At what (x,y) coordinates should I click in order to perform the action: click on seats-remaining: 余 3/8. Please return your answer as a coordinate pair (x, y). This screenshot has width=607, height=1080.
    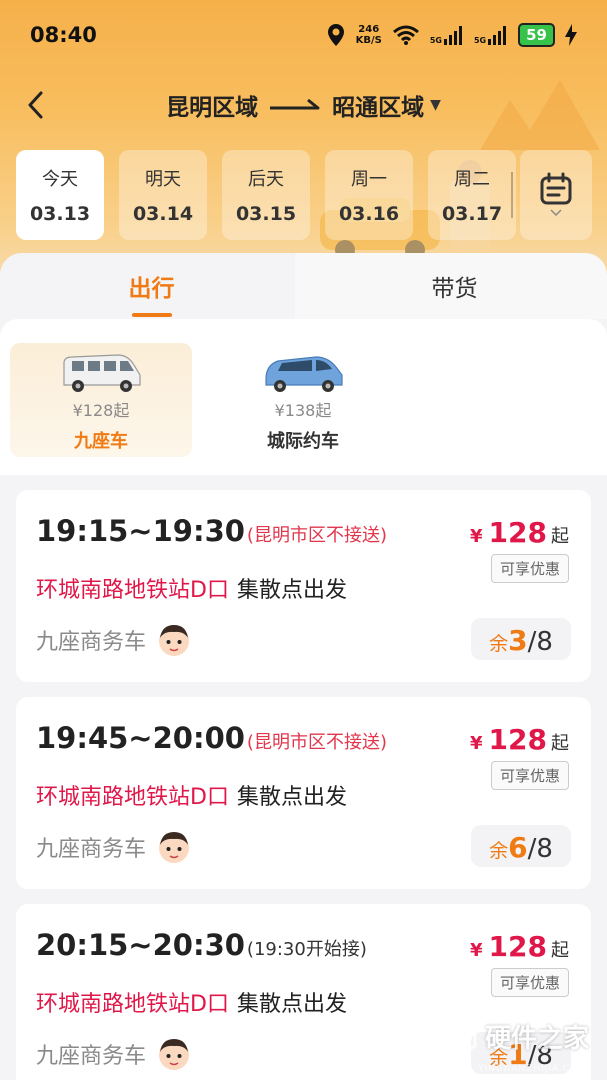
    Looking at the image, I should click on (521, 639).